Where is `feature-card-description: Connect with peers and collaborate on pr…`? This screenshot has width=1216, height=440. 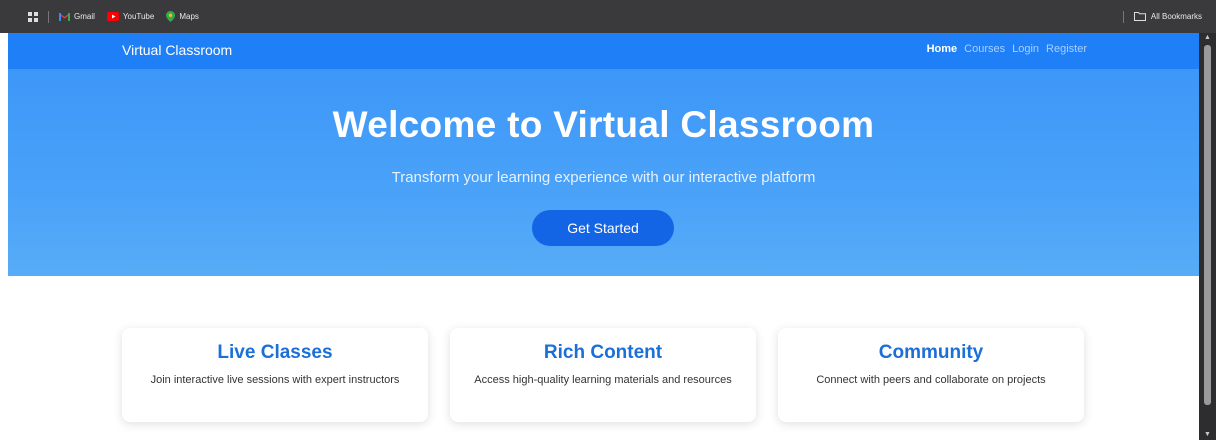 feature-card-description: Connect with peers and collaborate on pr… is located at coordinates (931, 380).